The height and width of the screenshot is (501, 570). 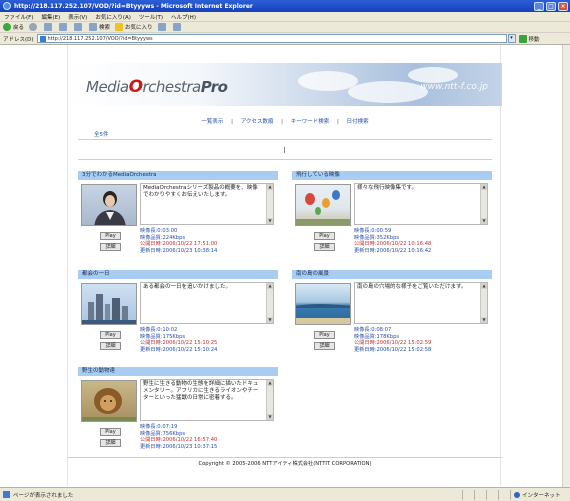 I want to click on forward-arrow-icon, so click(x=33, y=27).